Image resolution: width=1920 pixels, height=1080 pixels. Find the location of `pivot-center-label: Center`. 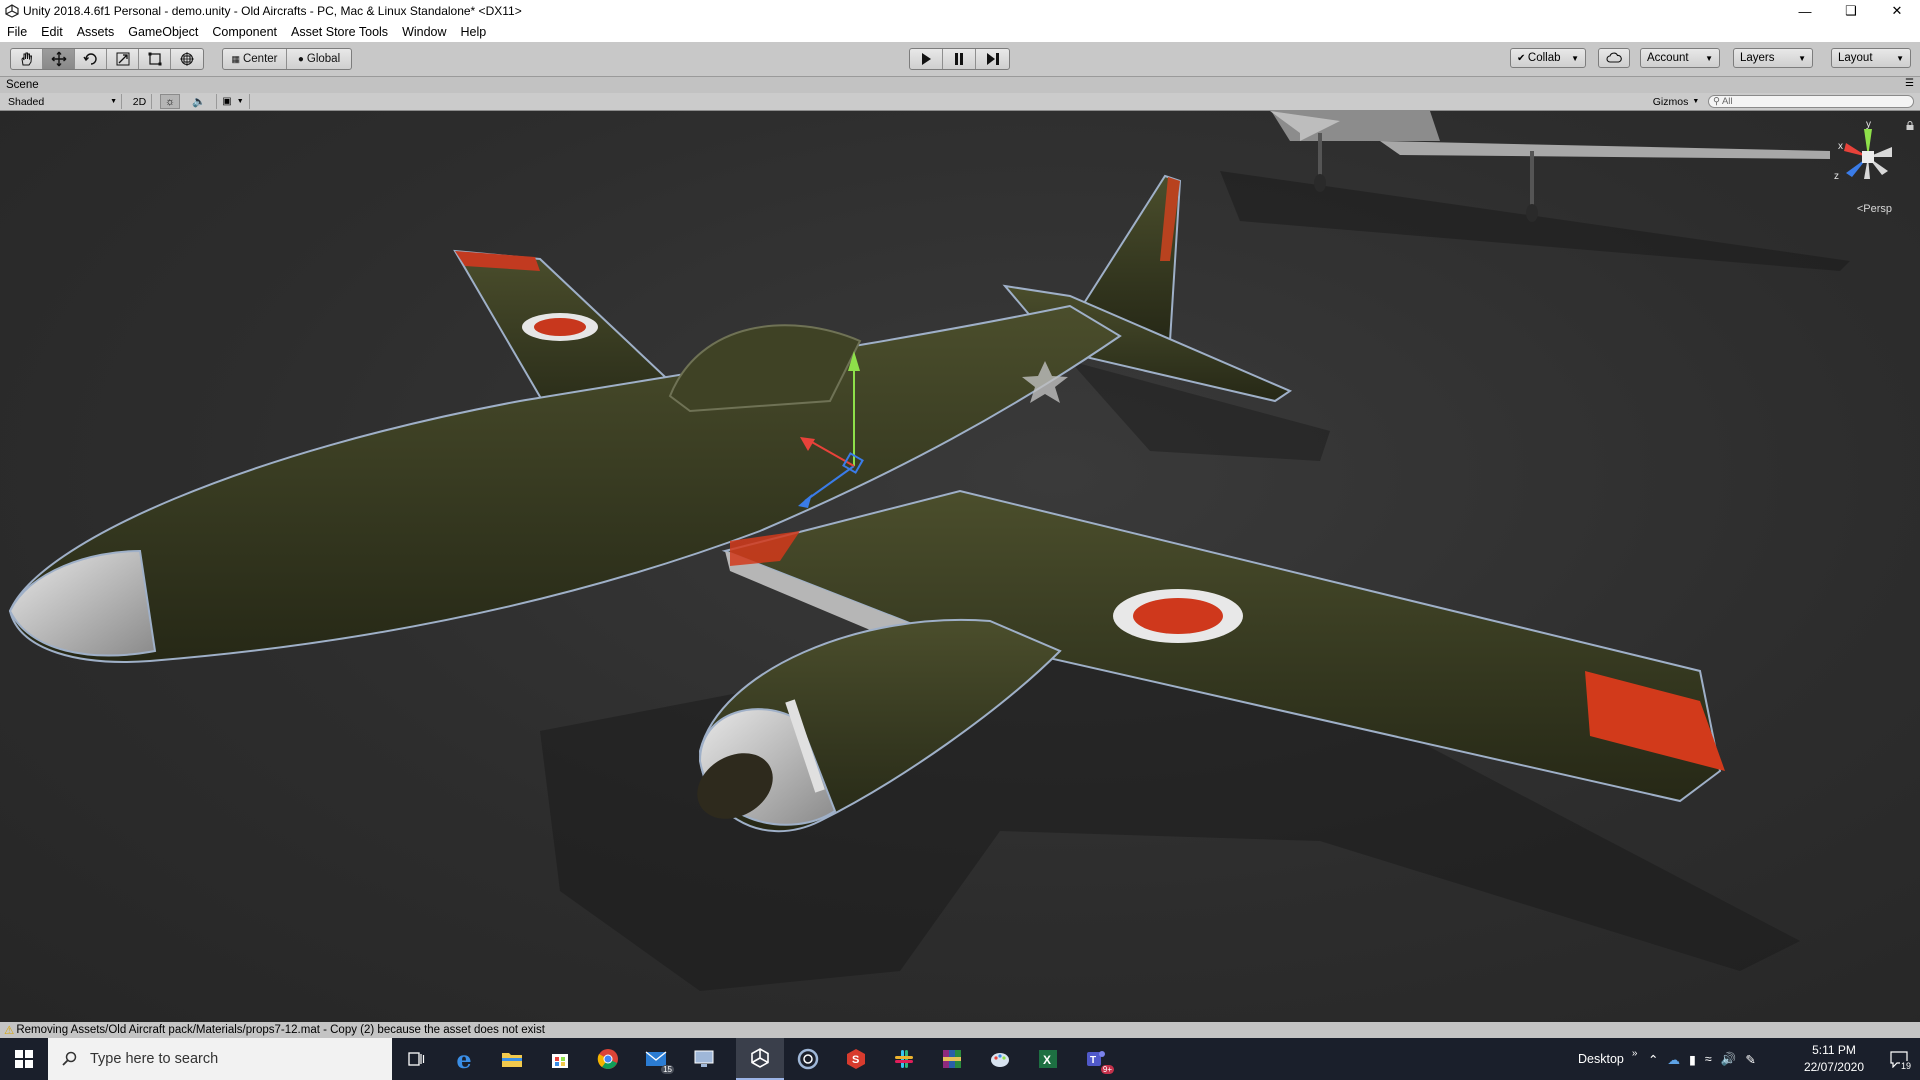

pivot-center-label: Center is located at coordinates (260, 59).